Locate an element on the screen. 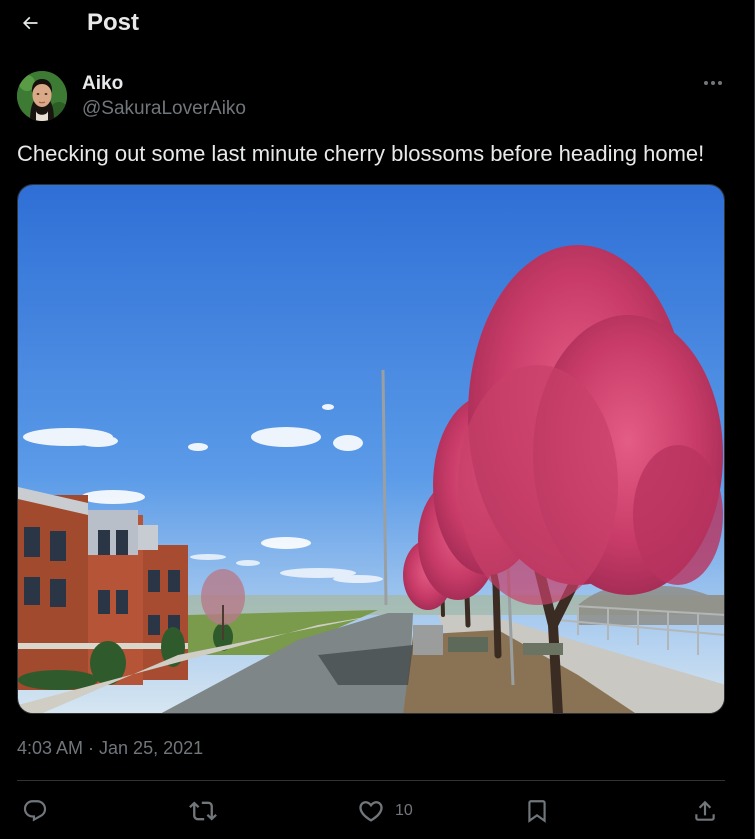  reply-button is located at coordinates (35, 811).